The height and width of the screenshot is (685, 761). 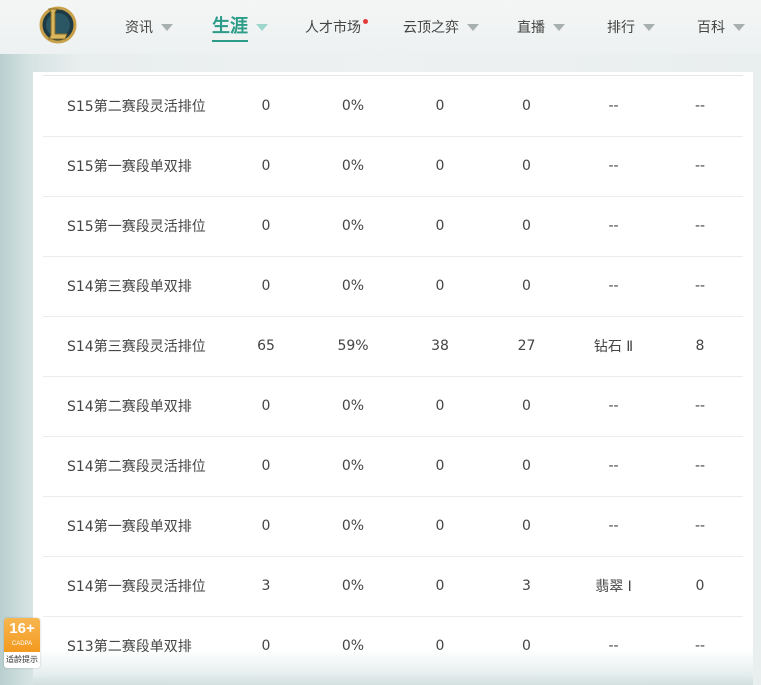 I want to click on table-row: S15第二赛段灵活排位 0 0% 0 0 -- --, so click(x=393, y=106).